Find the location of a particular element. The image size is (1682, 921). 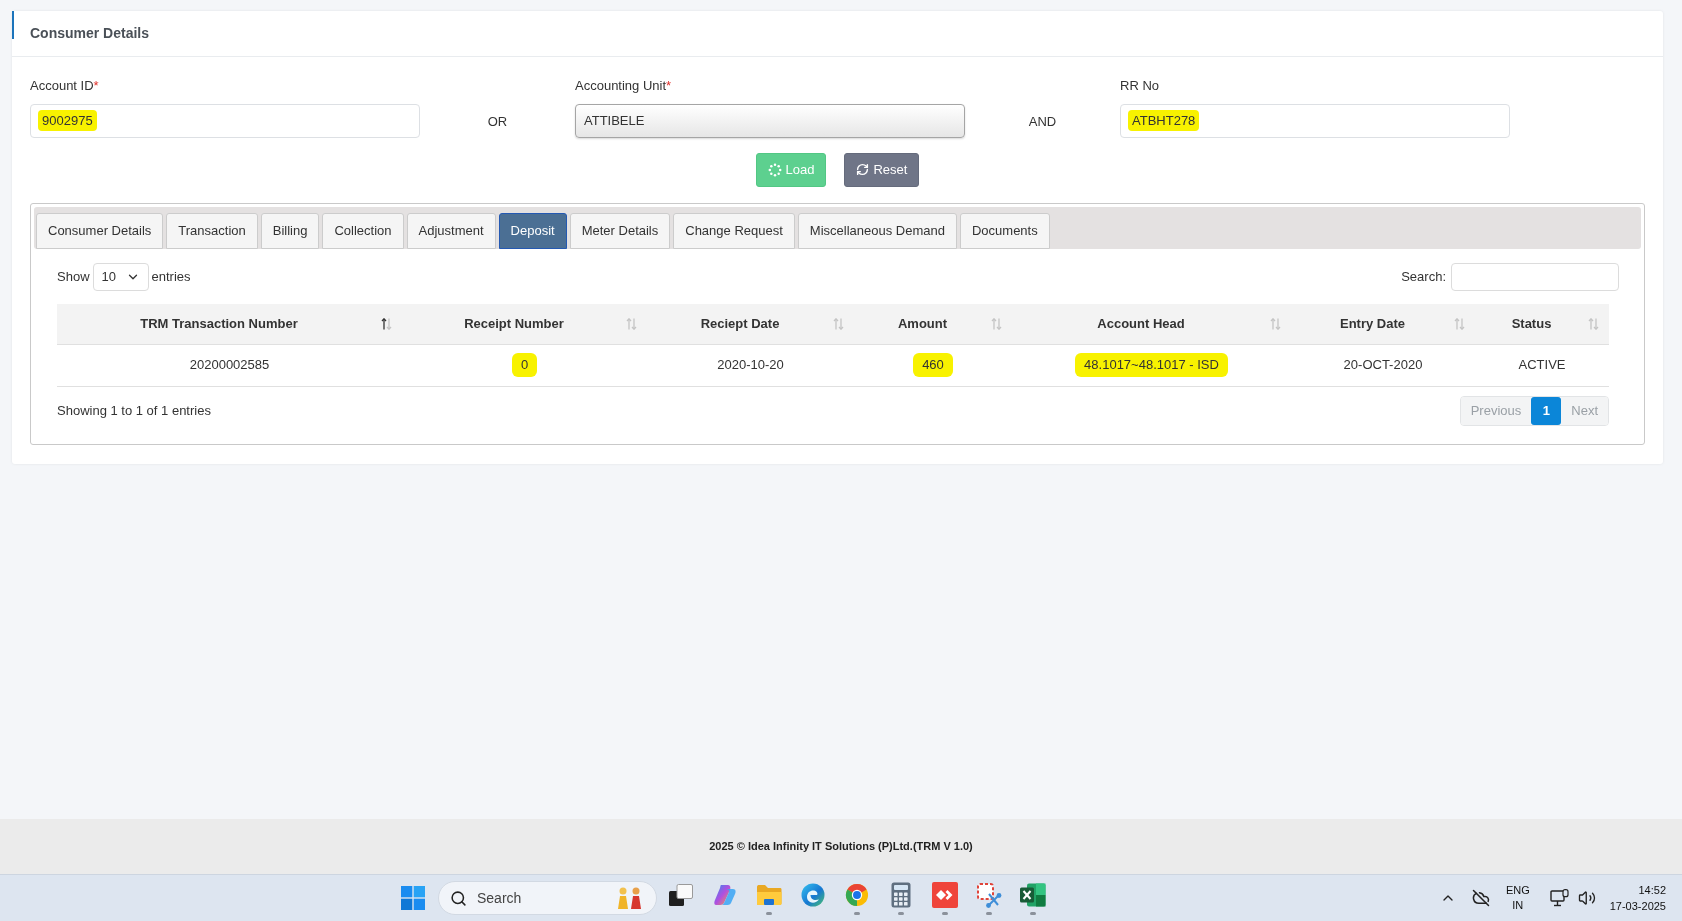

text-field: 9002975 is located at coordinates (225, 120).